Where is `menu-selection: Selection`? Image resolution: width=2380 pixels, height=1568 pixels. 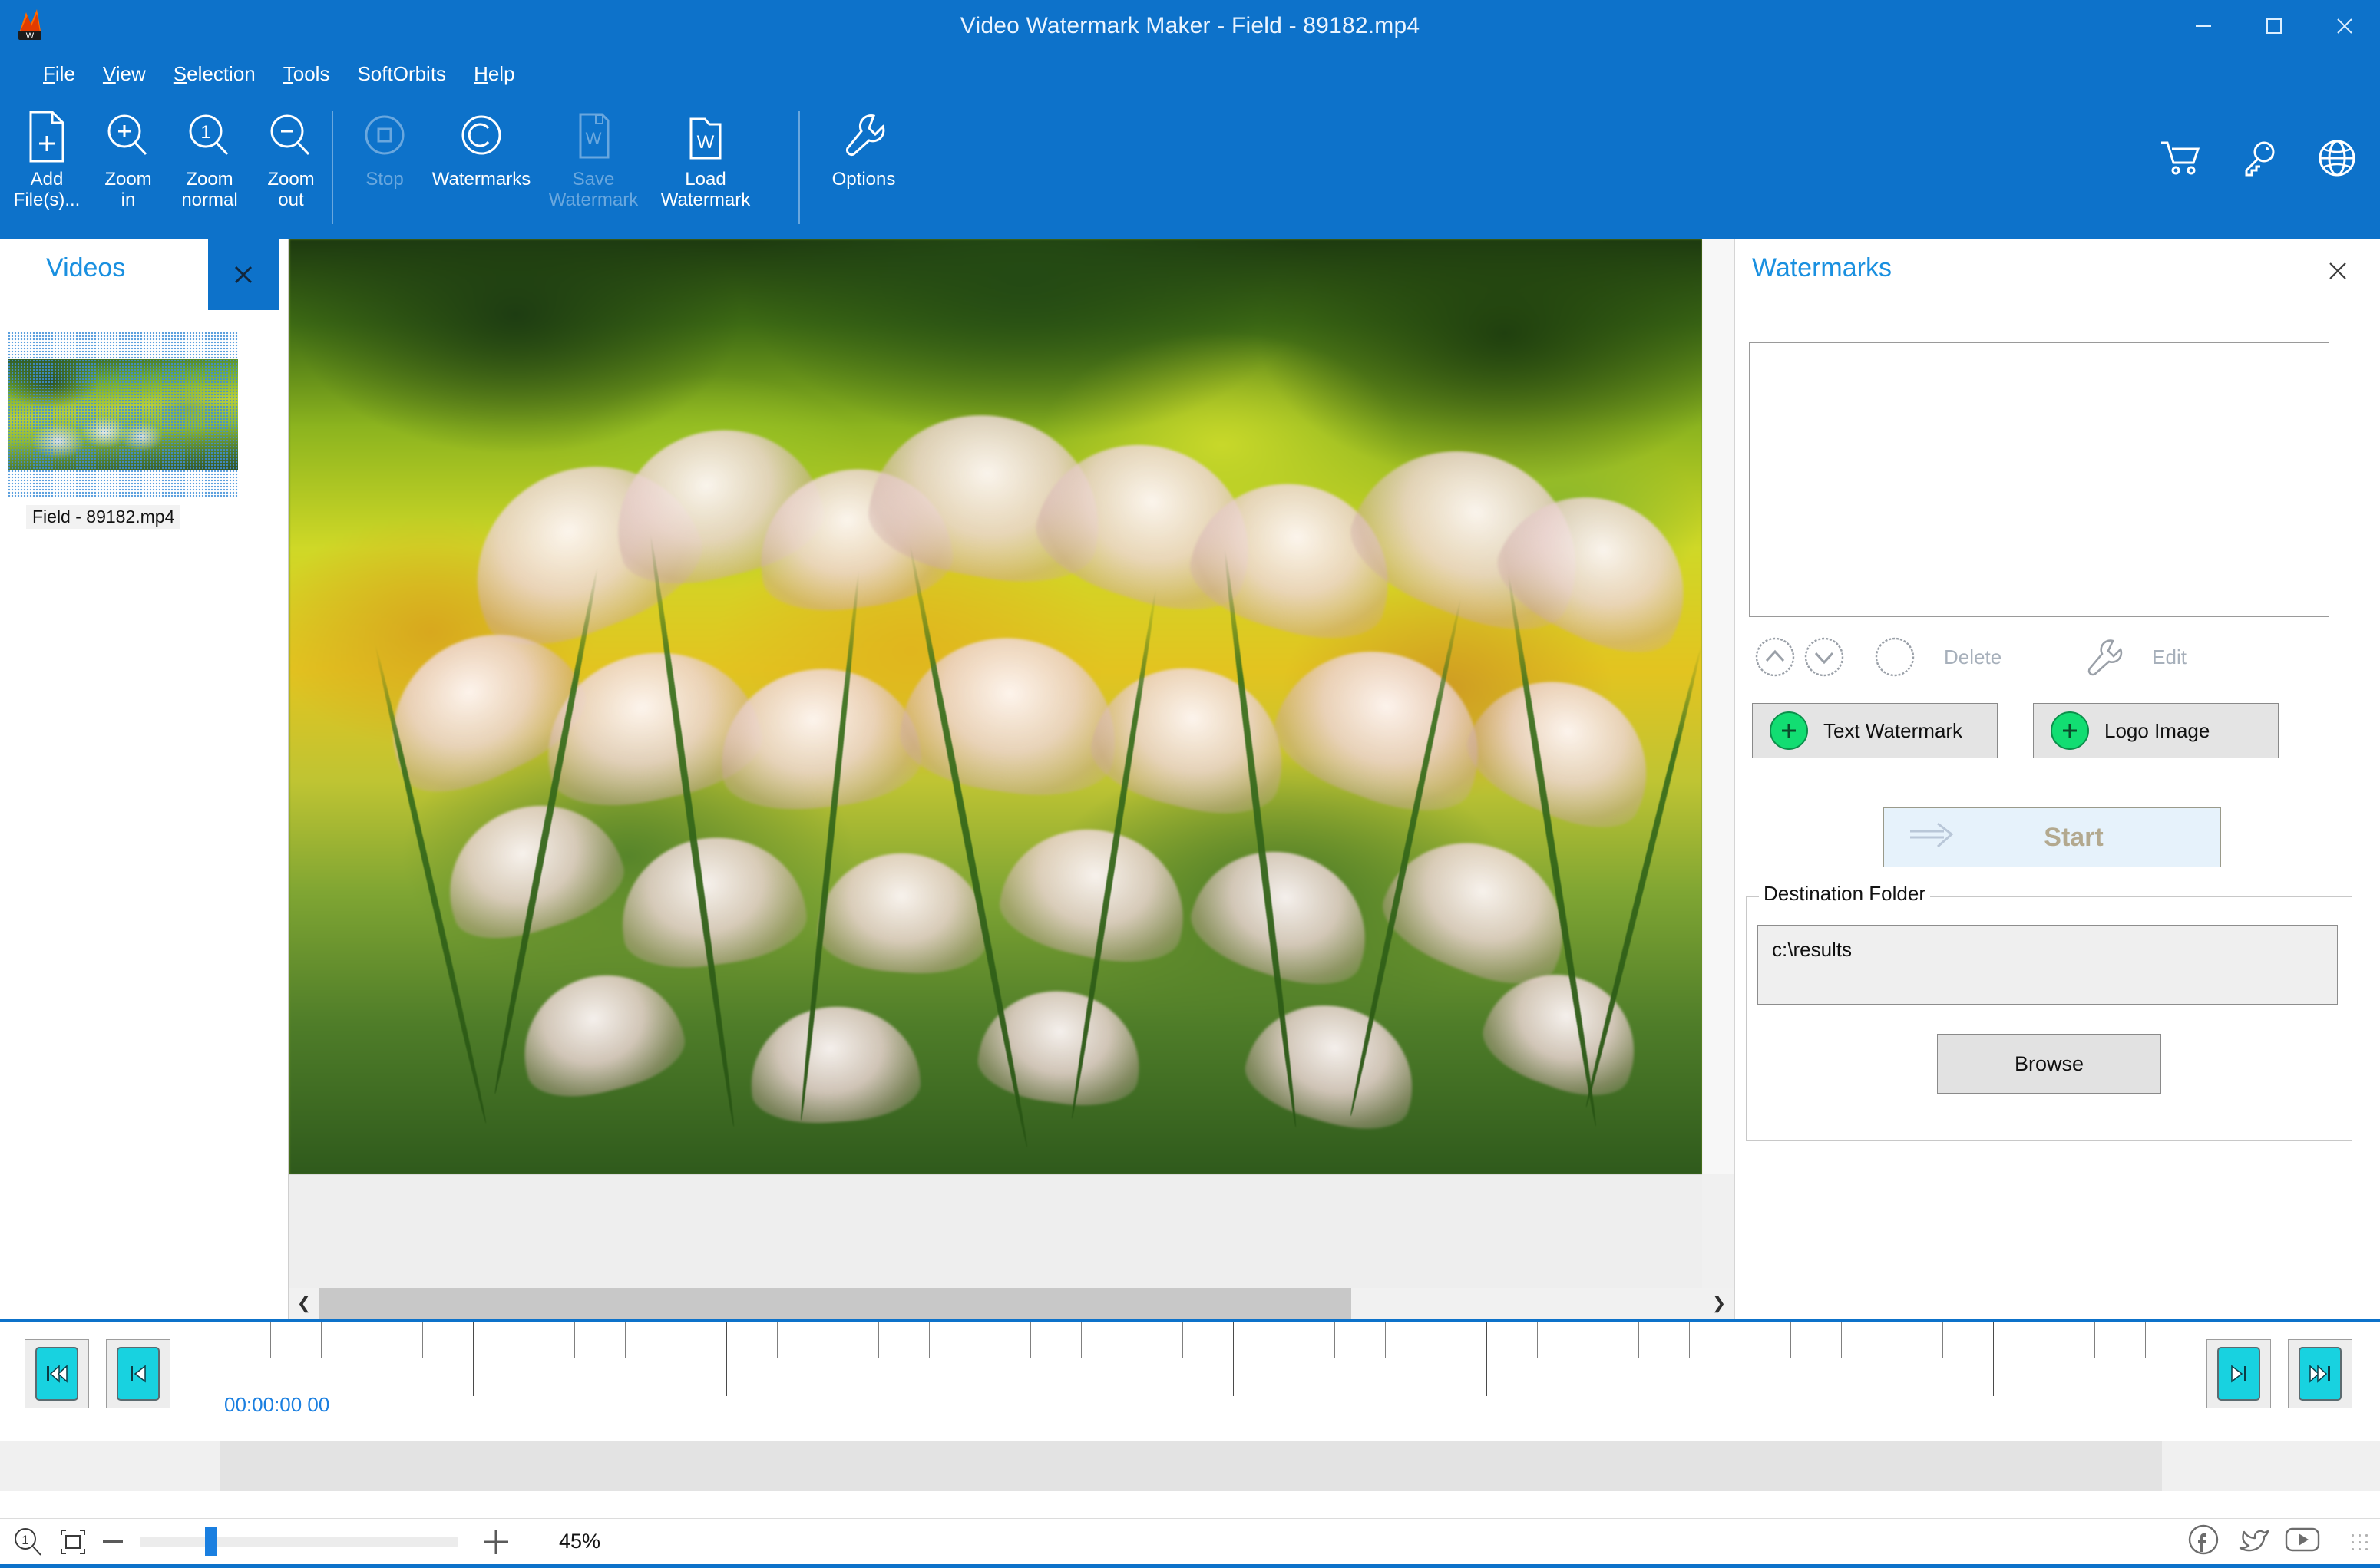 menu-selection: Selection is located at coordinates (214, 74).